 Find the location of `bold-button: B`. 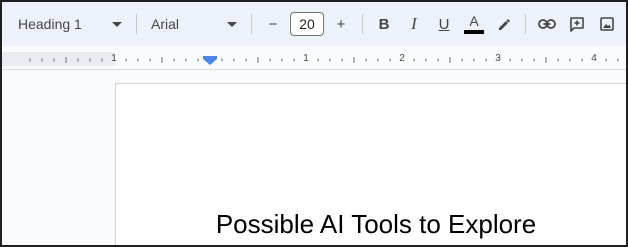

bold-button: B is located at coordinates (384, 24).